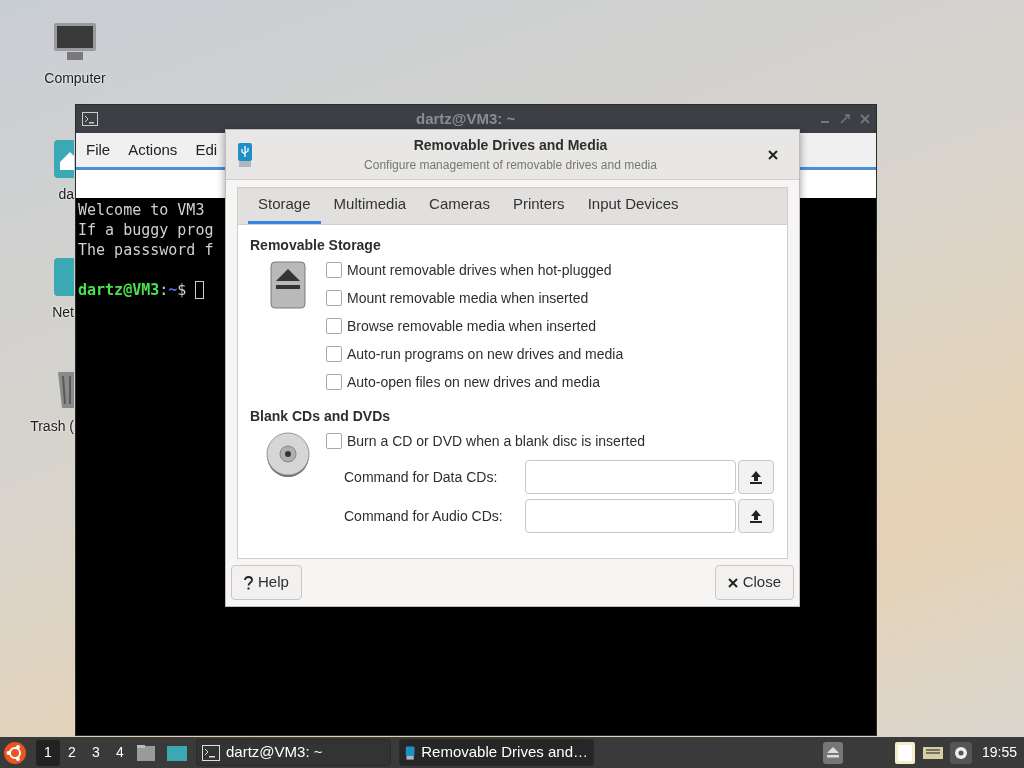 The height and width of the screenshot is (768, 1024). I want to click on tab: Cameras, so click(459, 206).